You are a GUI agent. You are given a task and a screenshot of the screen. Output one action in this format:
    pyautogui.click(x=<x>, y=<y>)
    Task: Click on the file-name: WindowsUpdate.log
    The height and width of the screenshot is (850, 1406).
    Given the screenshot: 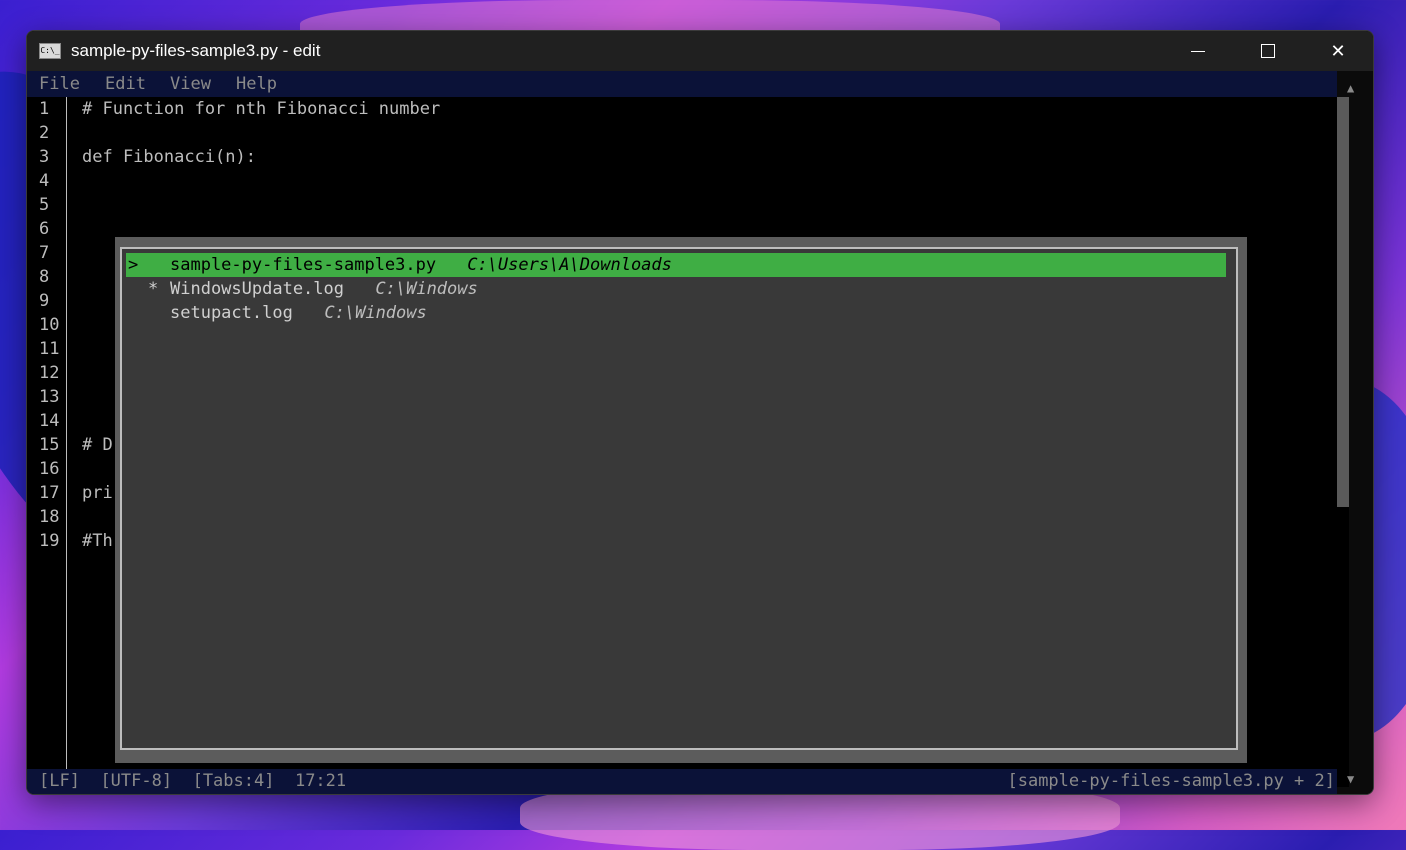 What is the action you would take?
    pyautogui.click(x=257, y=289)
    